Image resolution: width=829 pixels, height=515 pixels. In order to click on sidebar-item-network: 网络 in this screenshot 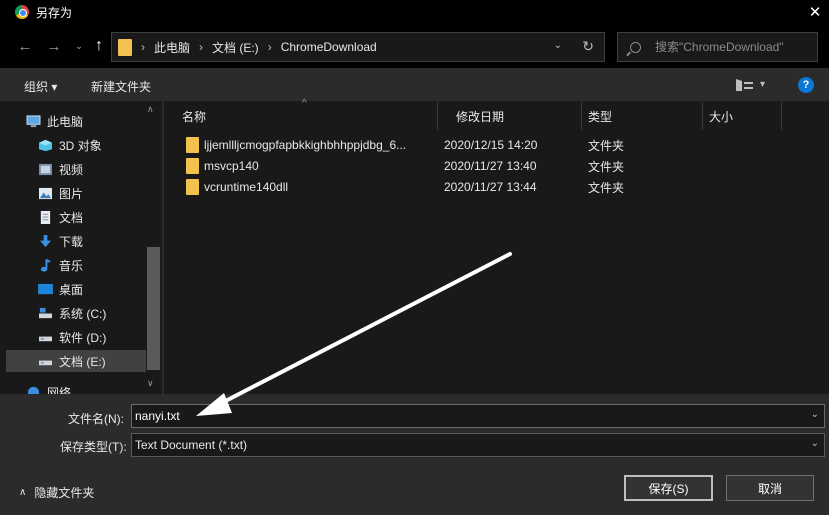, I will do `click(94, 387)`.